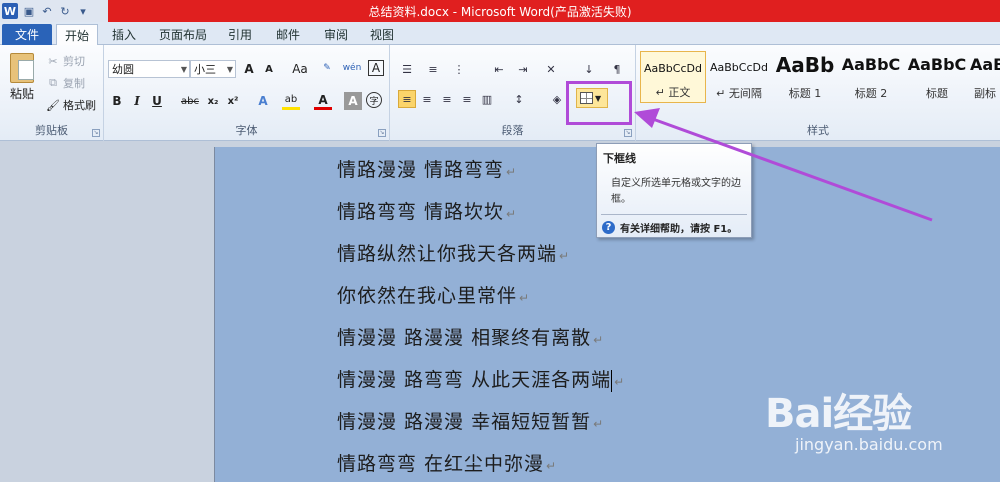 The image size is (1000, 482). Describe the element at coordinates (382, 34) in the screenshot. I see `tab-view: 视图` at that location.